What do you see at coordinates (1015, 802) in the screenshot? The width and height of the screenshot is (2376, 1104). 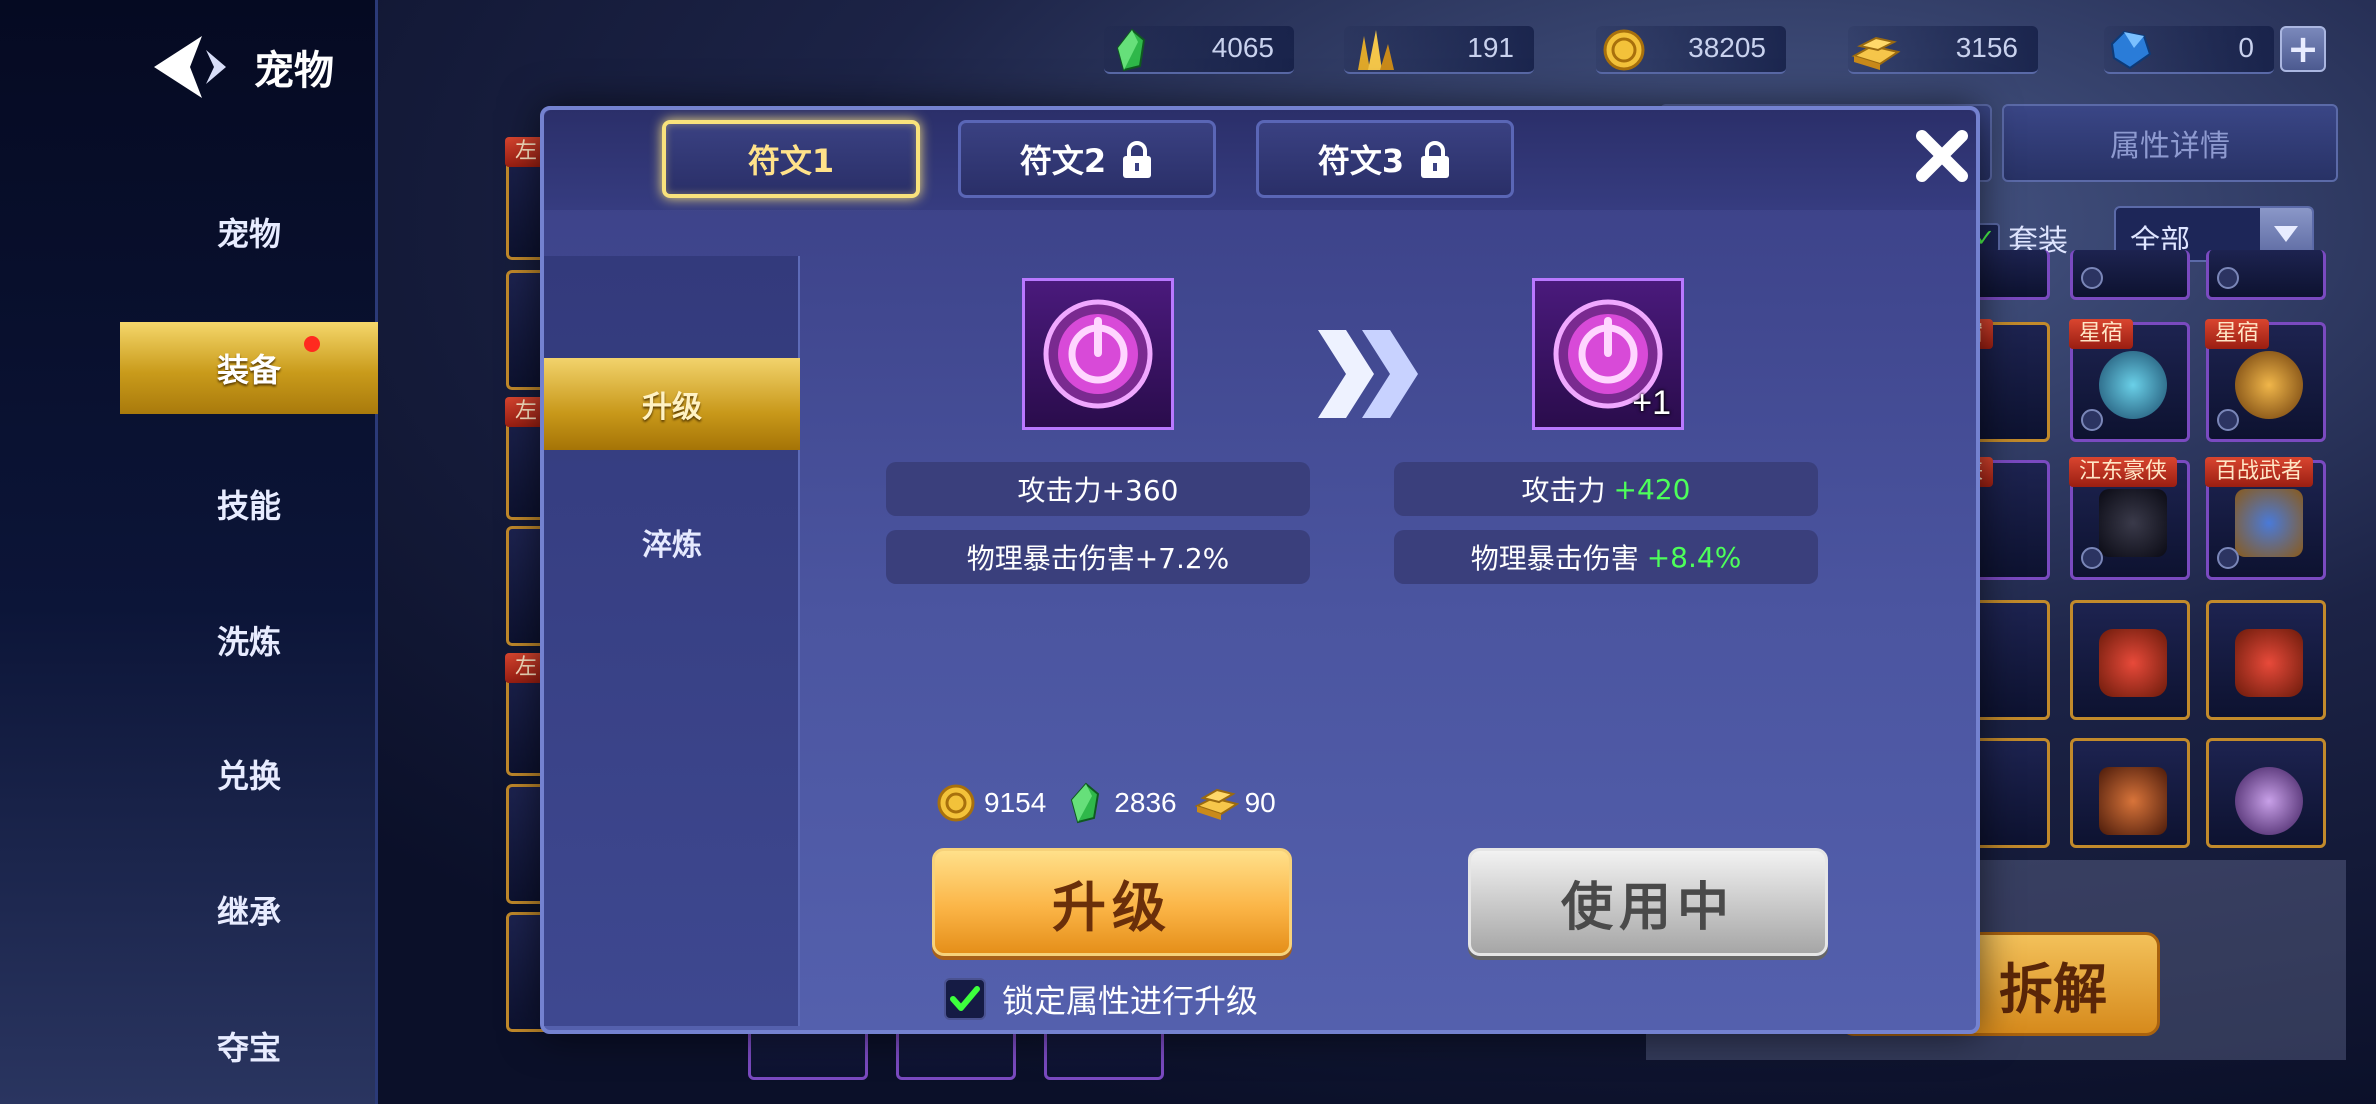 I see `cost-value: 9154` at bounding box center [1015, 802].